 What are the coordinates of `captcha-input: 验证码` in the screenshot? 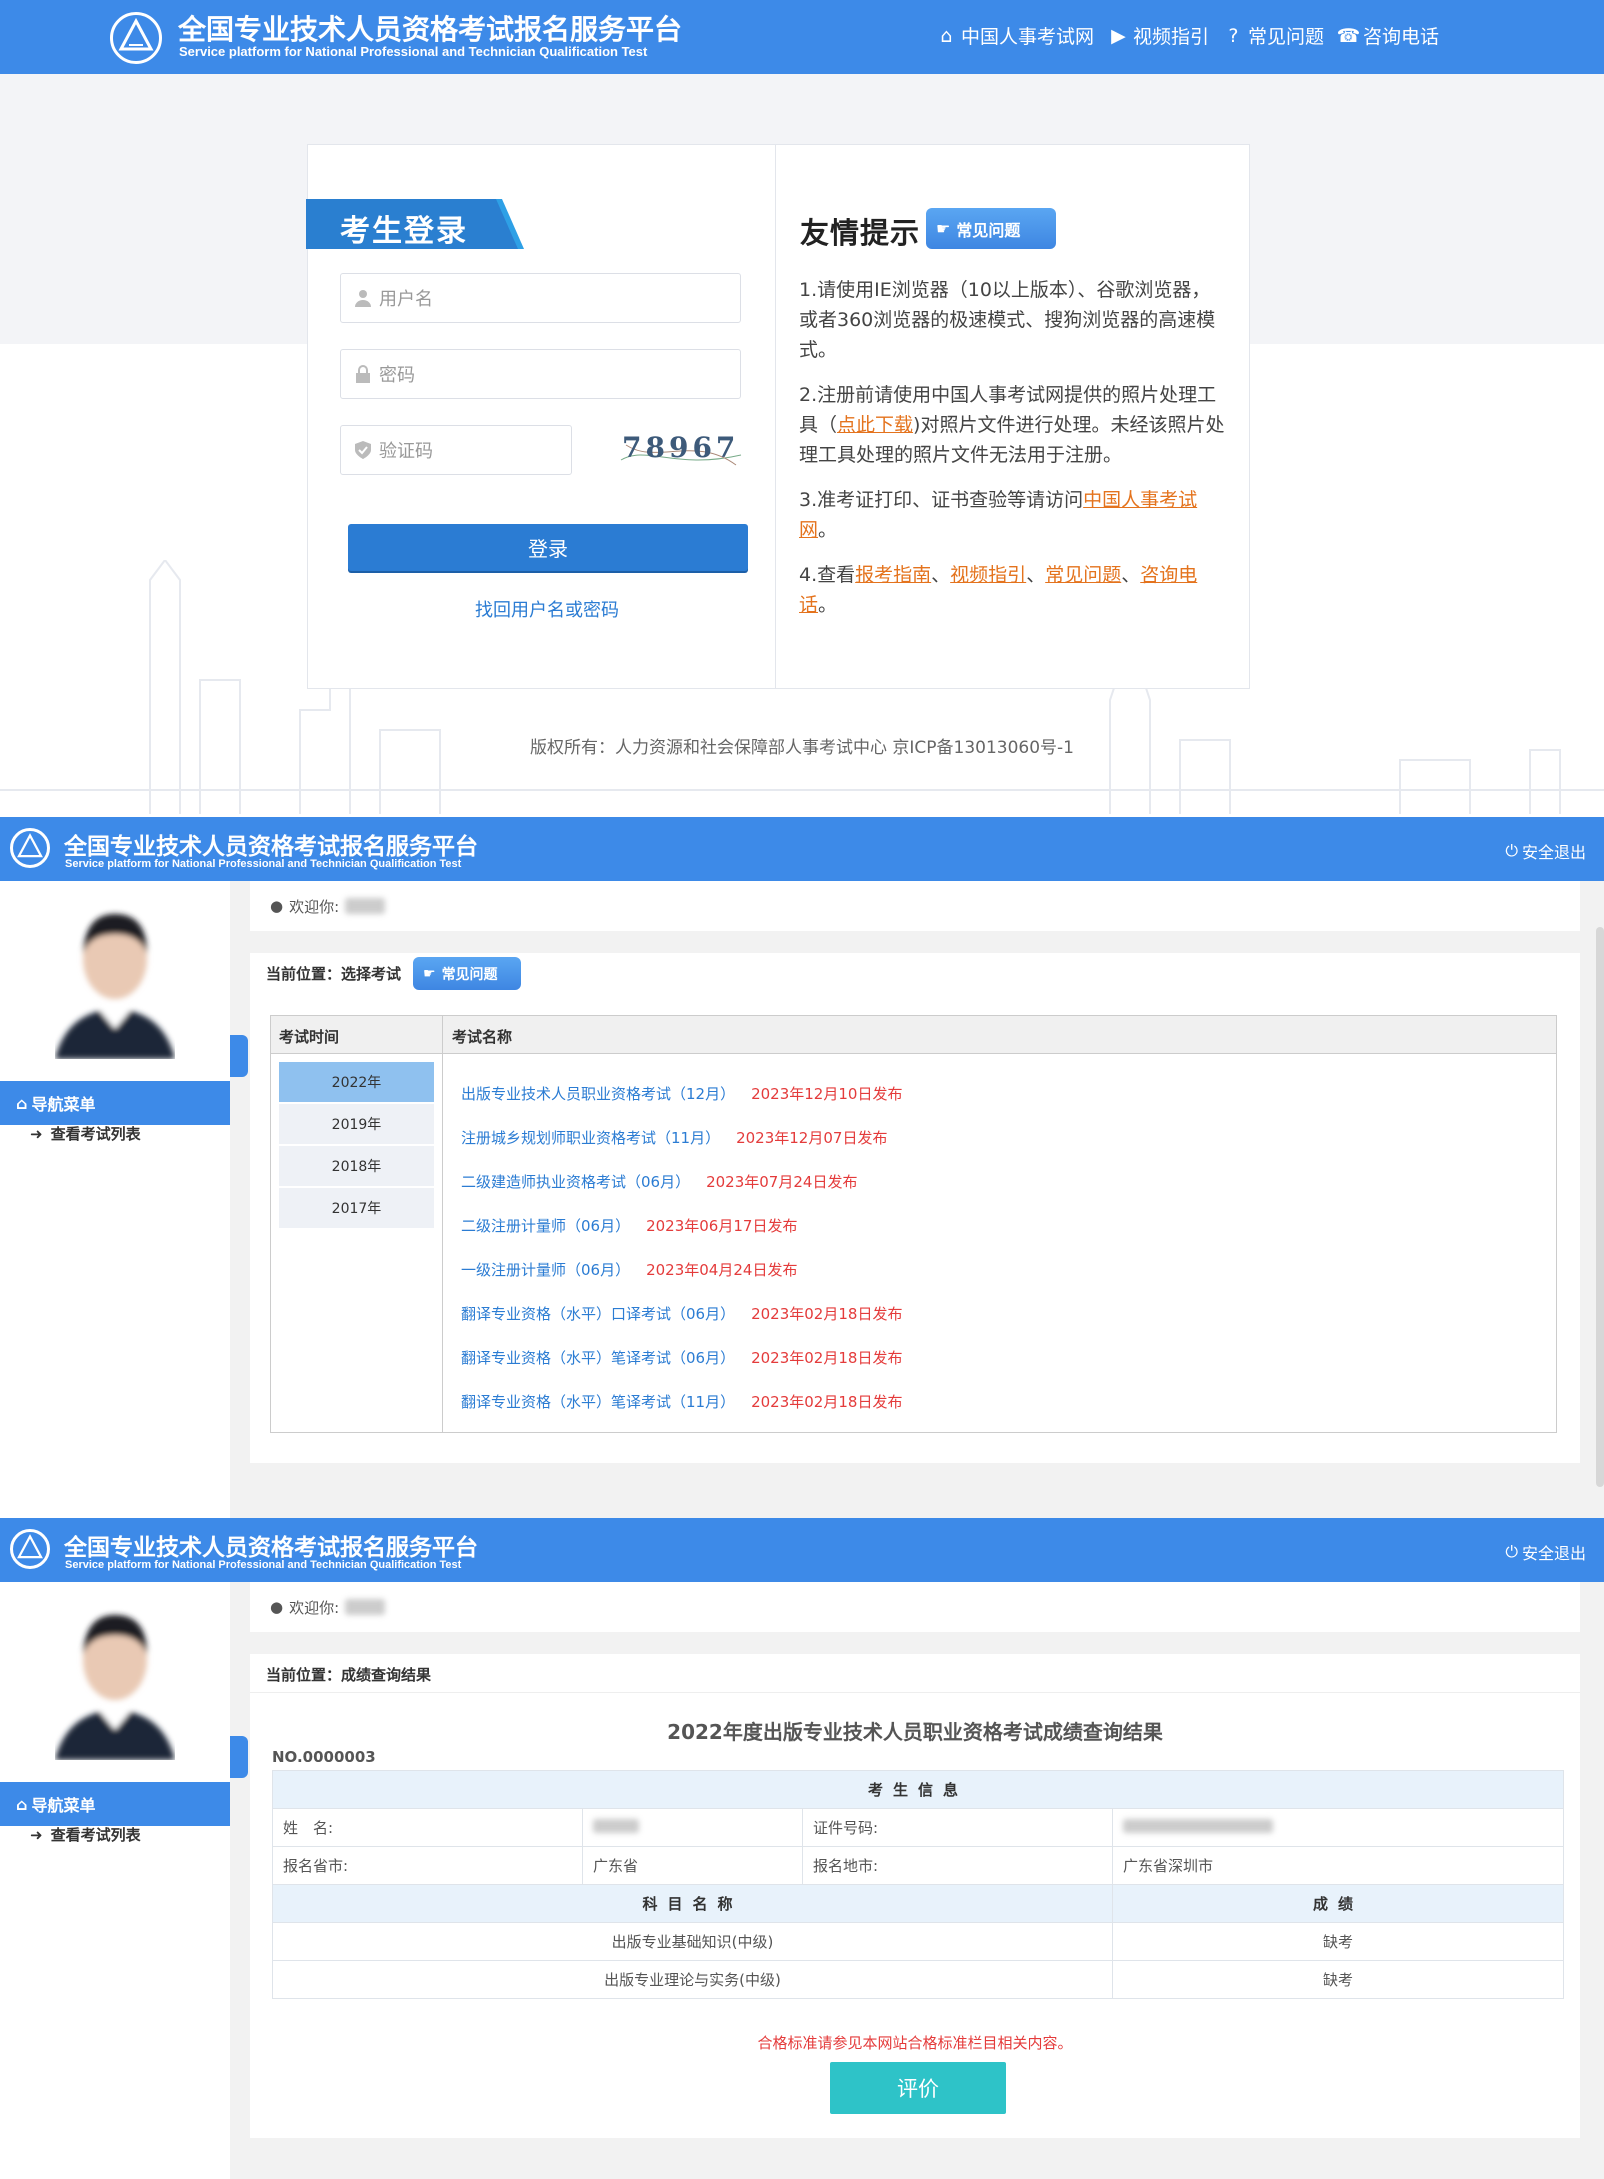 It's located at (456, 450).